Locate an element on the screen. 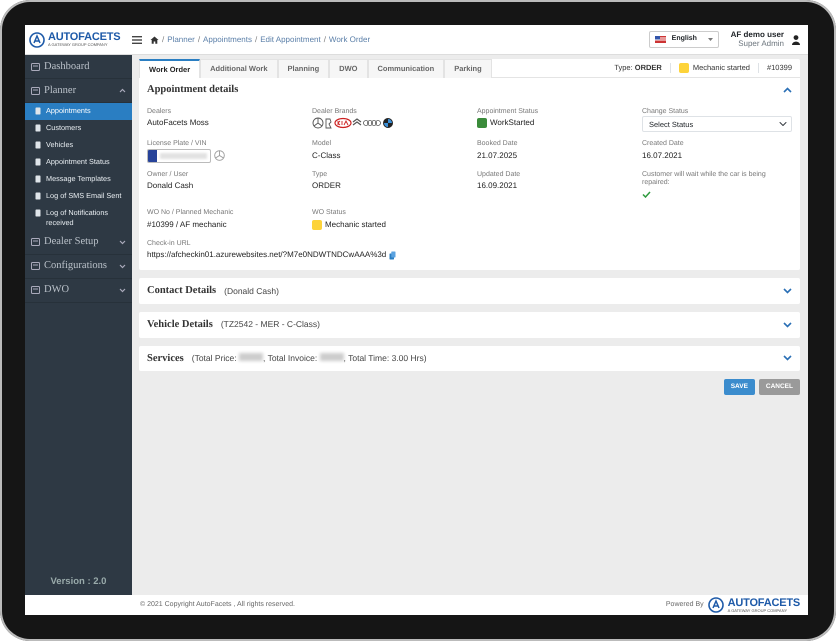 The image size is (836, 641). section-summary: (TZ2542 - MER - C-Class) is located at coordinates (270, 325).